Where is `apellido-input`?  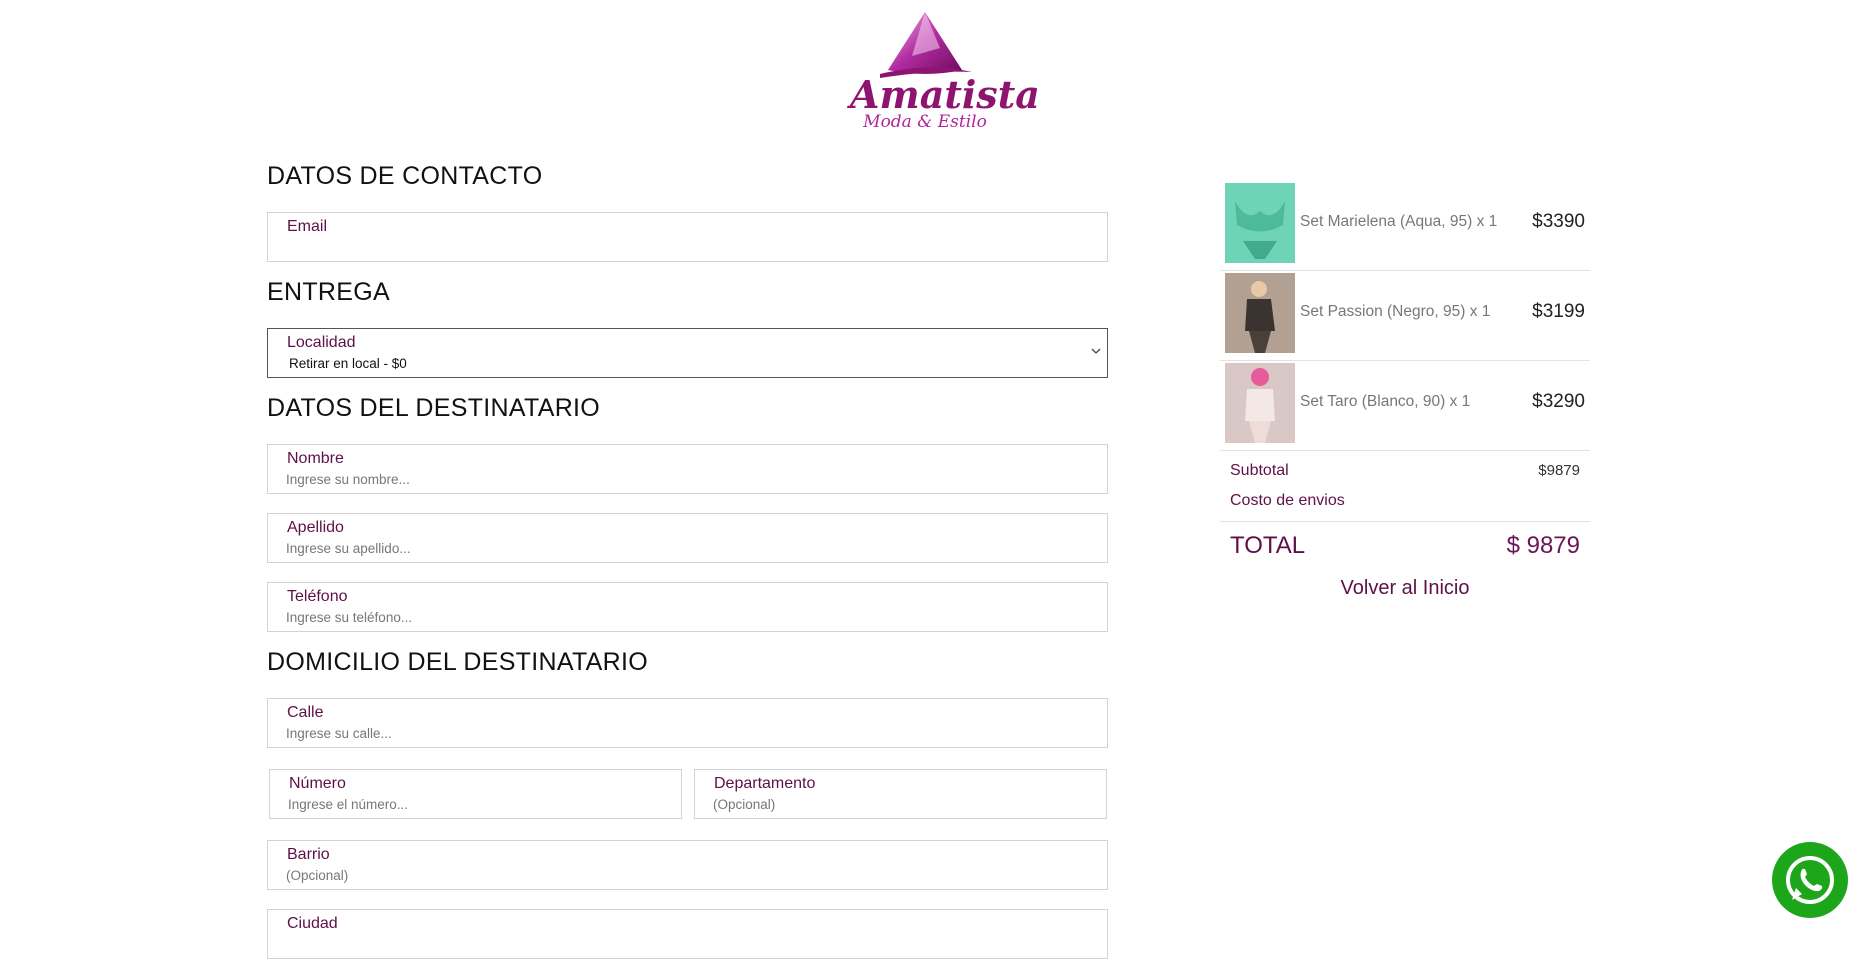
apellido-input is located at coordinates (685, 548).